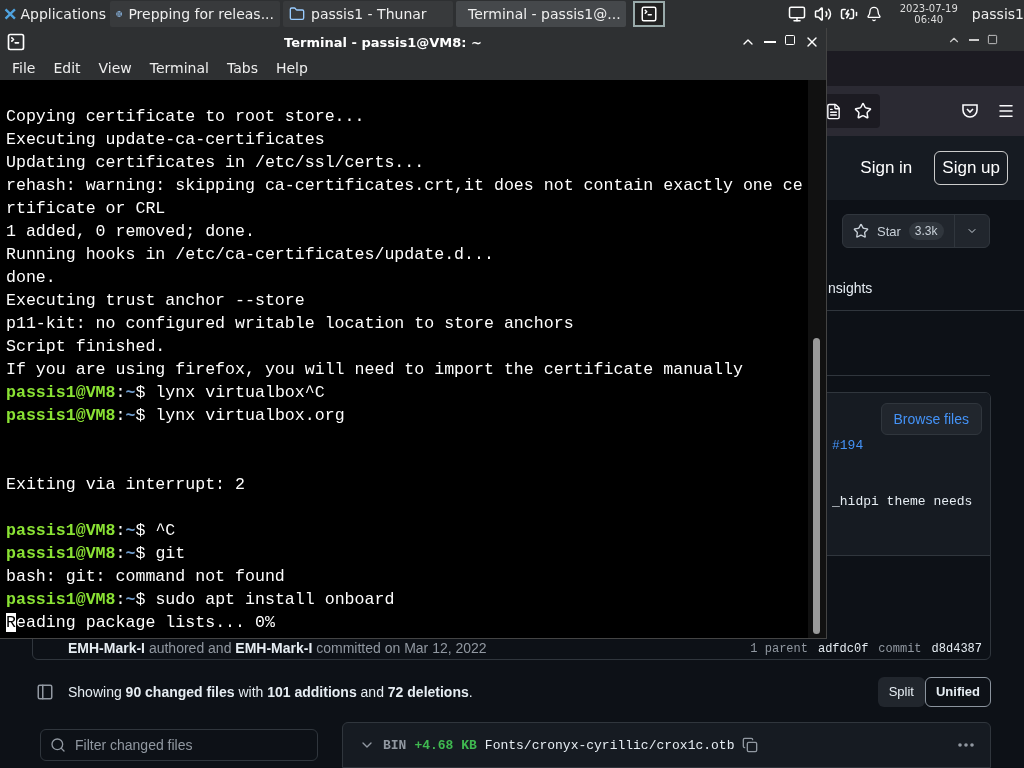 Image resolution: width=1024 pixels, height=768 pixels. What do you see at coordinates (241, 68) in the screenshot?
I see `menu-item: Tabs` at bounding box center [241, 68].